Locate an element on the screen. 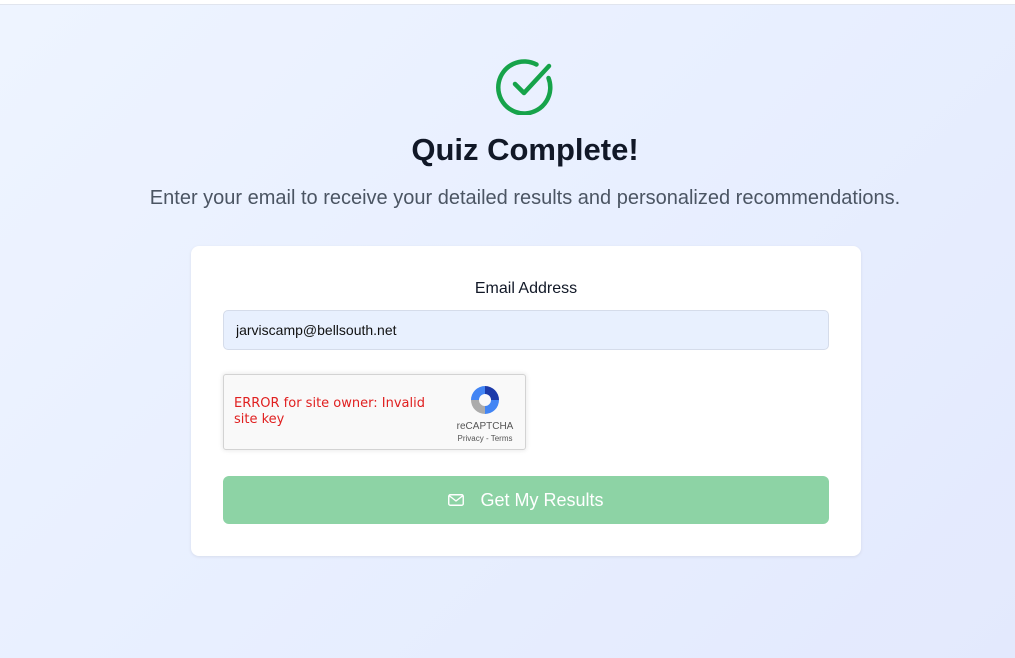  recaptcha-privacy-link: Privacy is located at coordinates (471, 438).